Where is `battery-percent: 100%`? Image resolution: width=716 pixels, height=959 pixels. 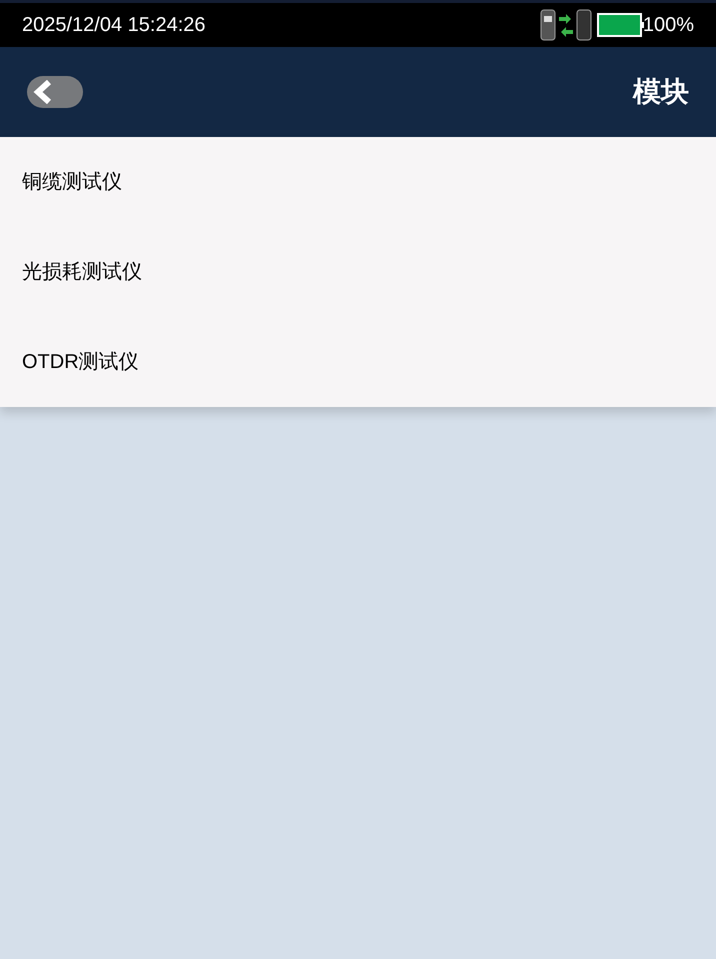 battery-percent: 100% is located at coordinates (668, 25).